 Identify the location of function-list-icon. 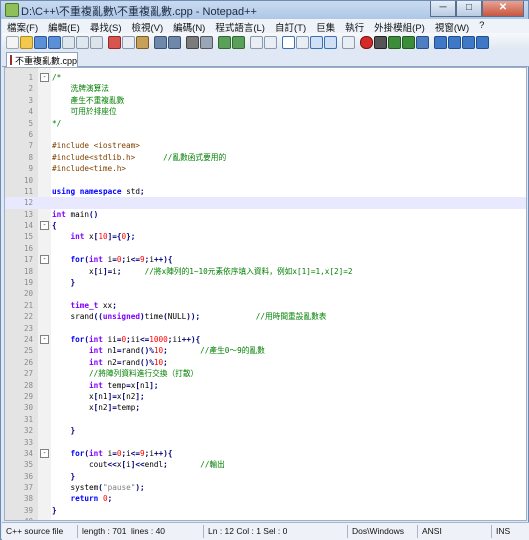
(348, 42).